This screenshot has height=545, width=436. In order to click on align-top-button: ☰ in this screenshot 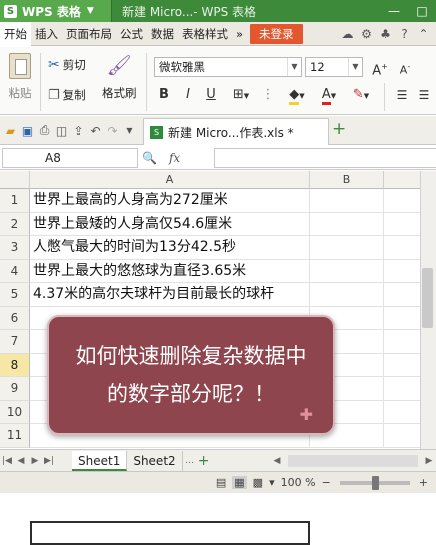, I will do `click(402, 95)`.